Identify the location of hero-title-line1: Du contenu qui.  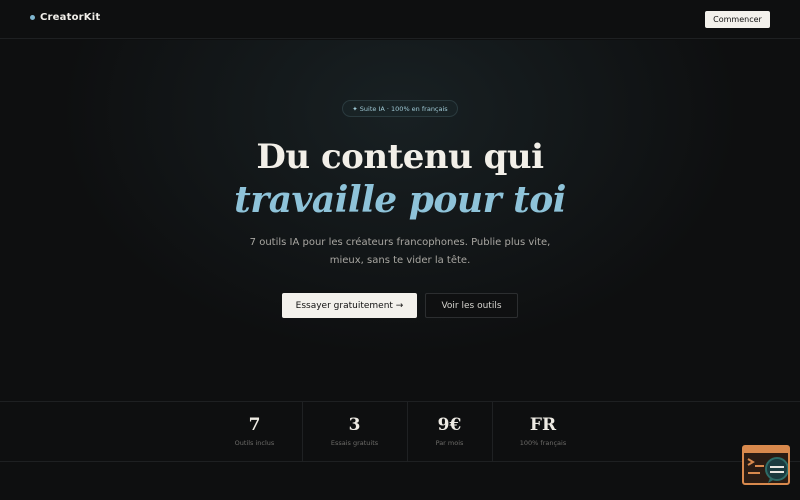
(400, 157).